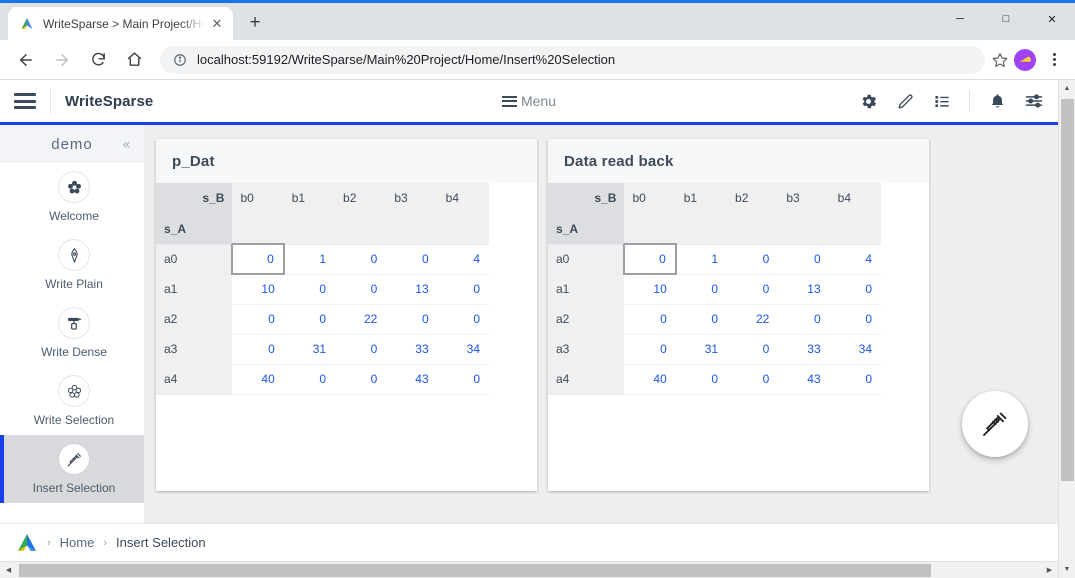  What do you see at coordinates (1054, 59) in the screenshot?
I see `three-dot-menu-icon` at bounding box center [1054, 59].